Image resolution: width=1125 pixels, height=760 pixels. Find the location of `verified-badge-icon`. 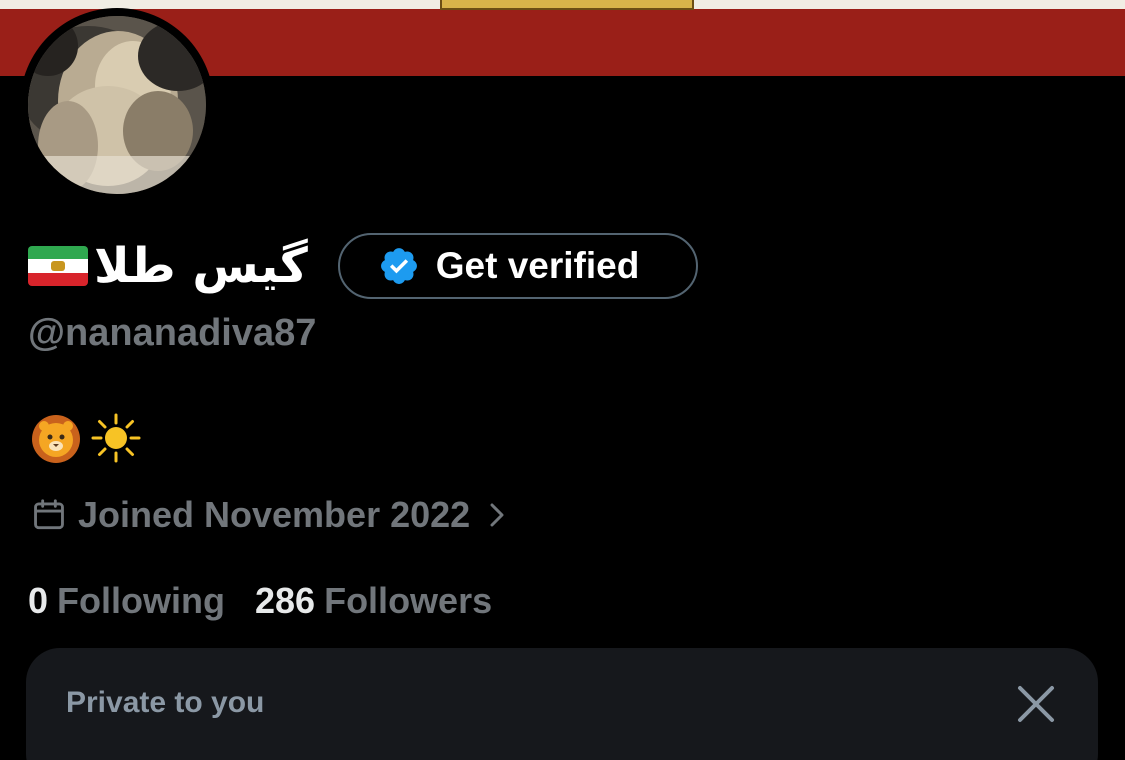

verified-badge-icon is located at coordinates (398, 266).